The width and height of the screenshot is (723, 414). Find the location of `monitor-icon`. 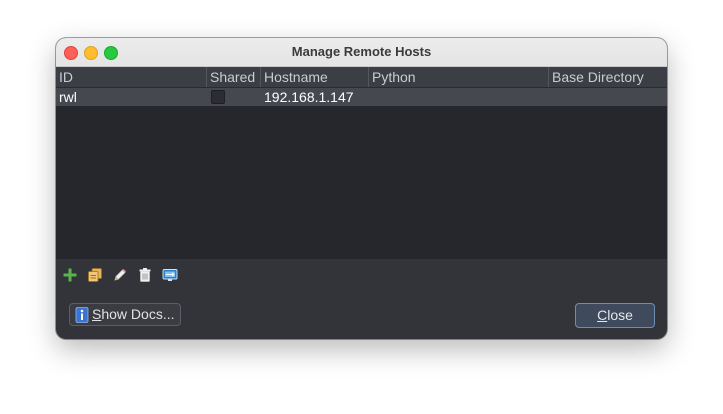

monitor-icon is located at coordinates (170, 275).